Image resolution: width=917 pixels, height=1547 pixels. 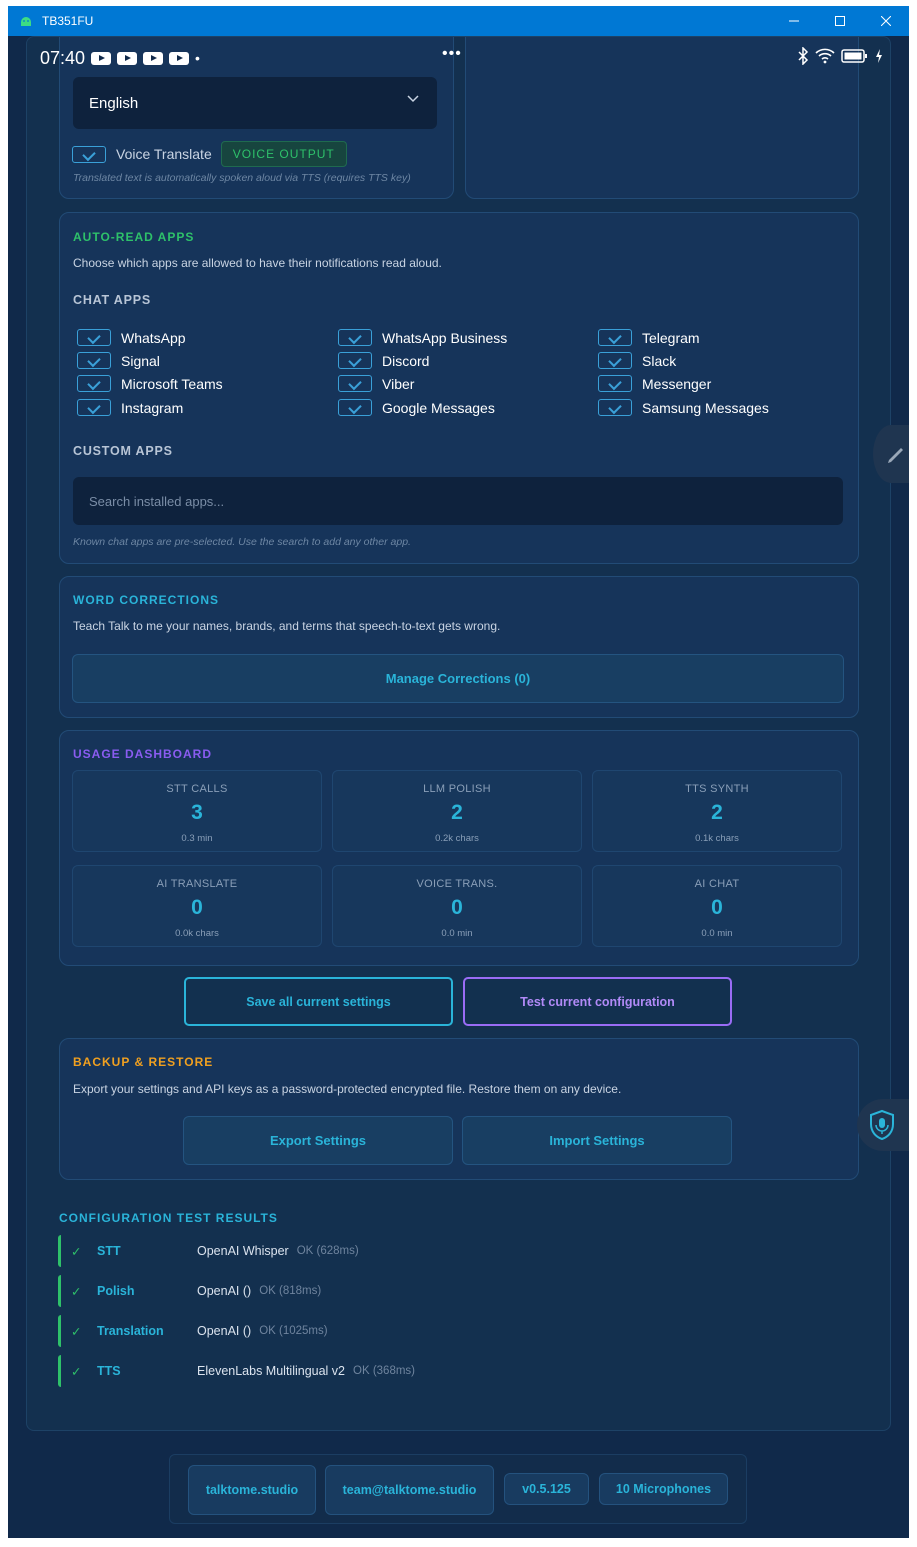 What do you see at coordinates (376, 383) in the screenshot?
I see `app-viber: Viber` at bounding box center [376, 383].